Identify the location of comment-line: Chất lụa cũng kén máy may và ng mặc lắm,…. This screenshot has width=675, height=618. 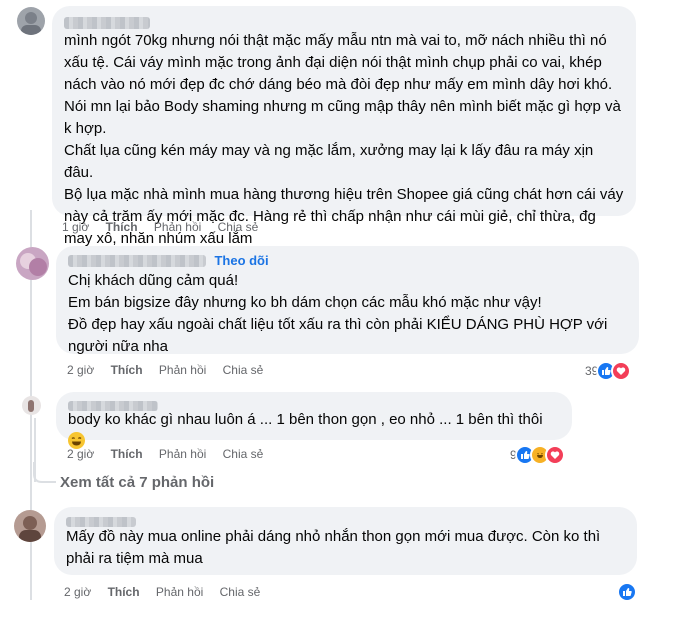
(329, 161).